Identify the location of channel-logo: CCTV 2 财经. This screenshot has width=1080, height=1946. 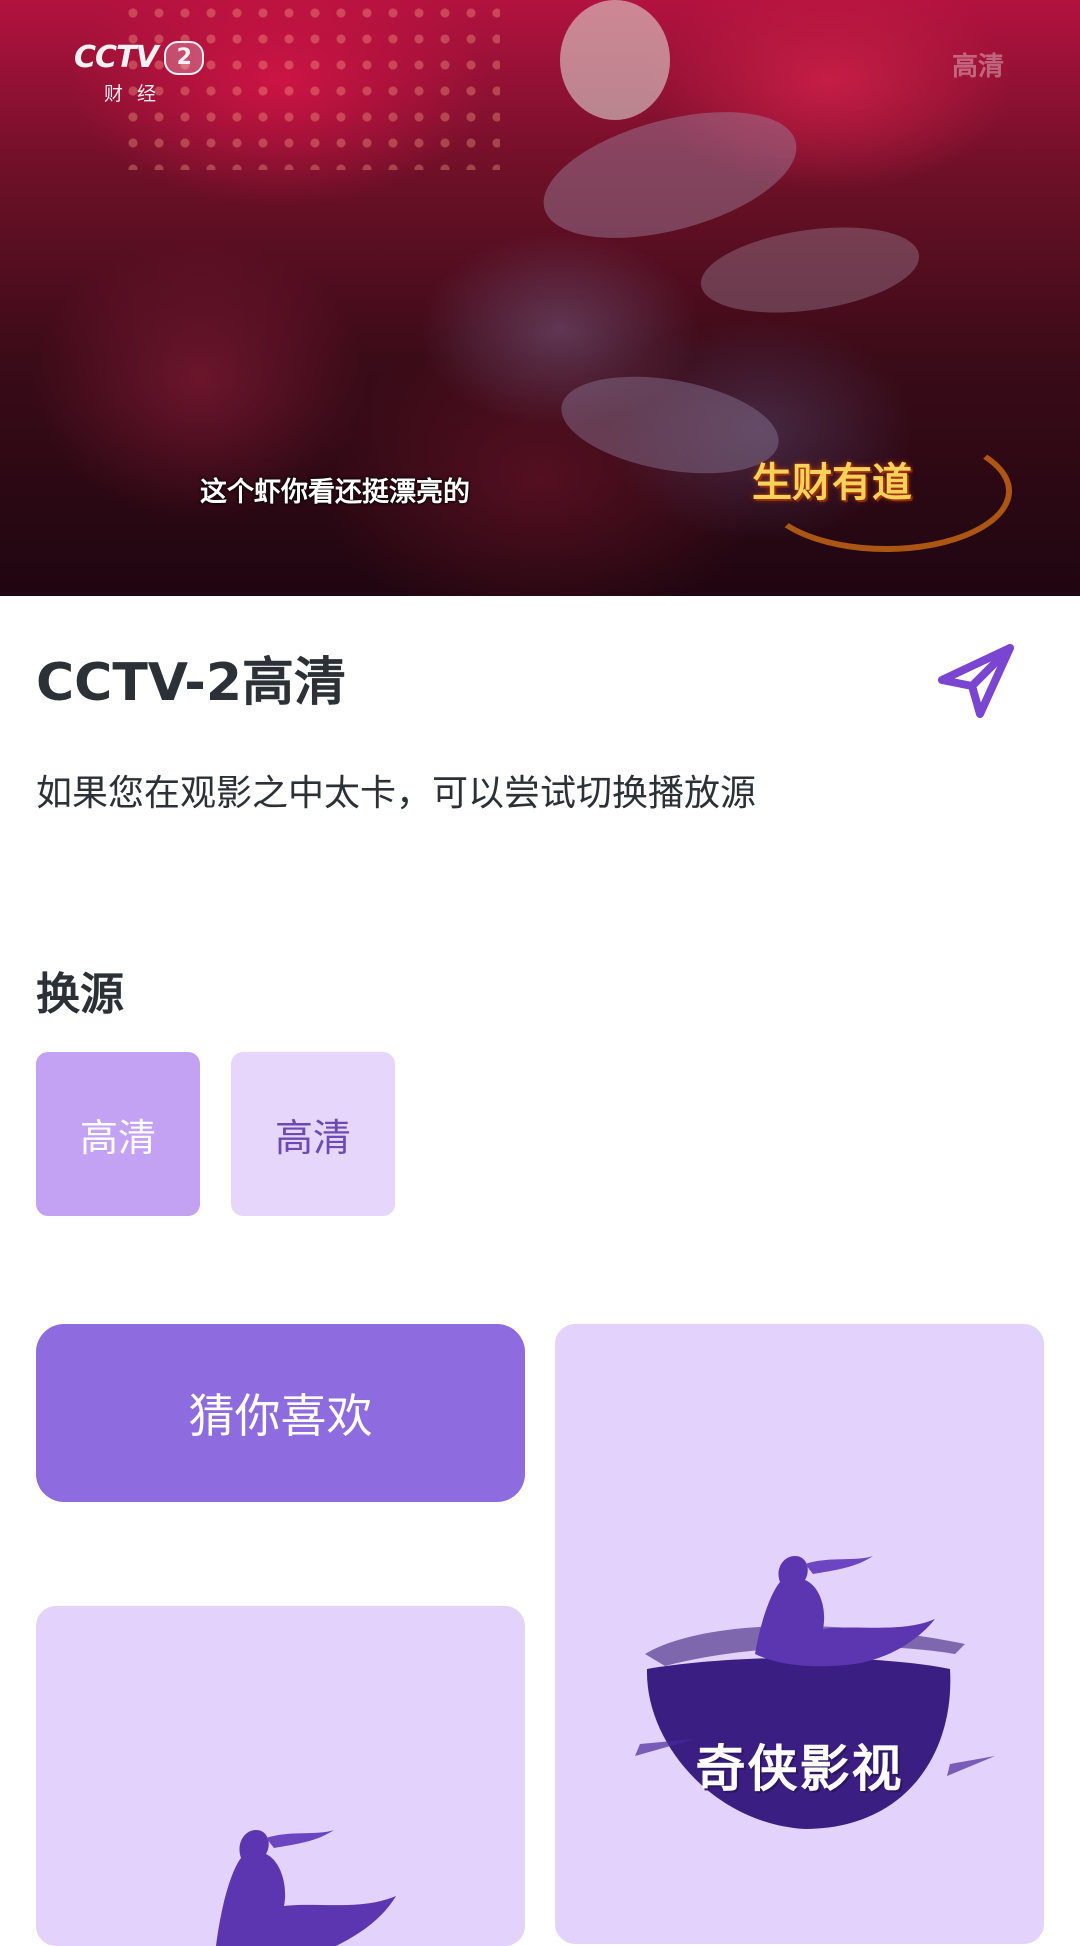
(144, 73).